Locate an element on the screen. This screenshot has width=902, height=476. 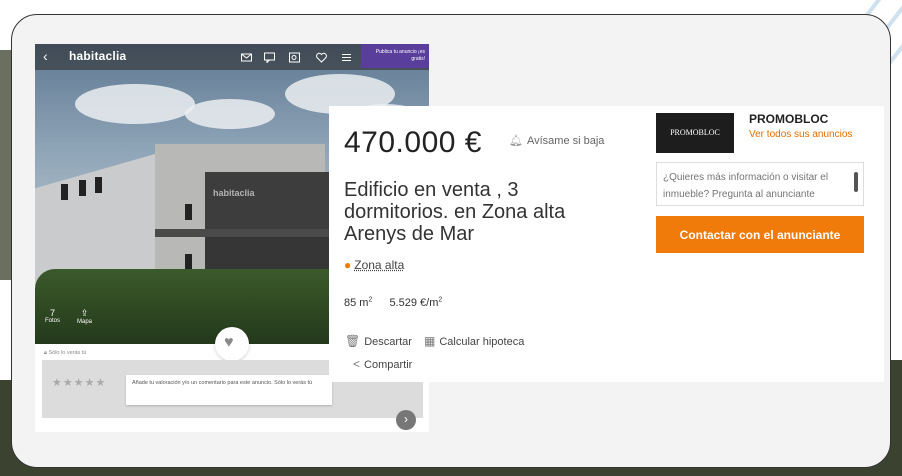
photos-counter: 7 Fotos is located at coordinates (52, 316).